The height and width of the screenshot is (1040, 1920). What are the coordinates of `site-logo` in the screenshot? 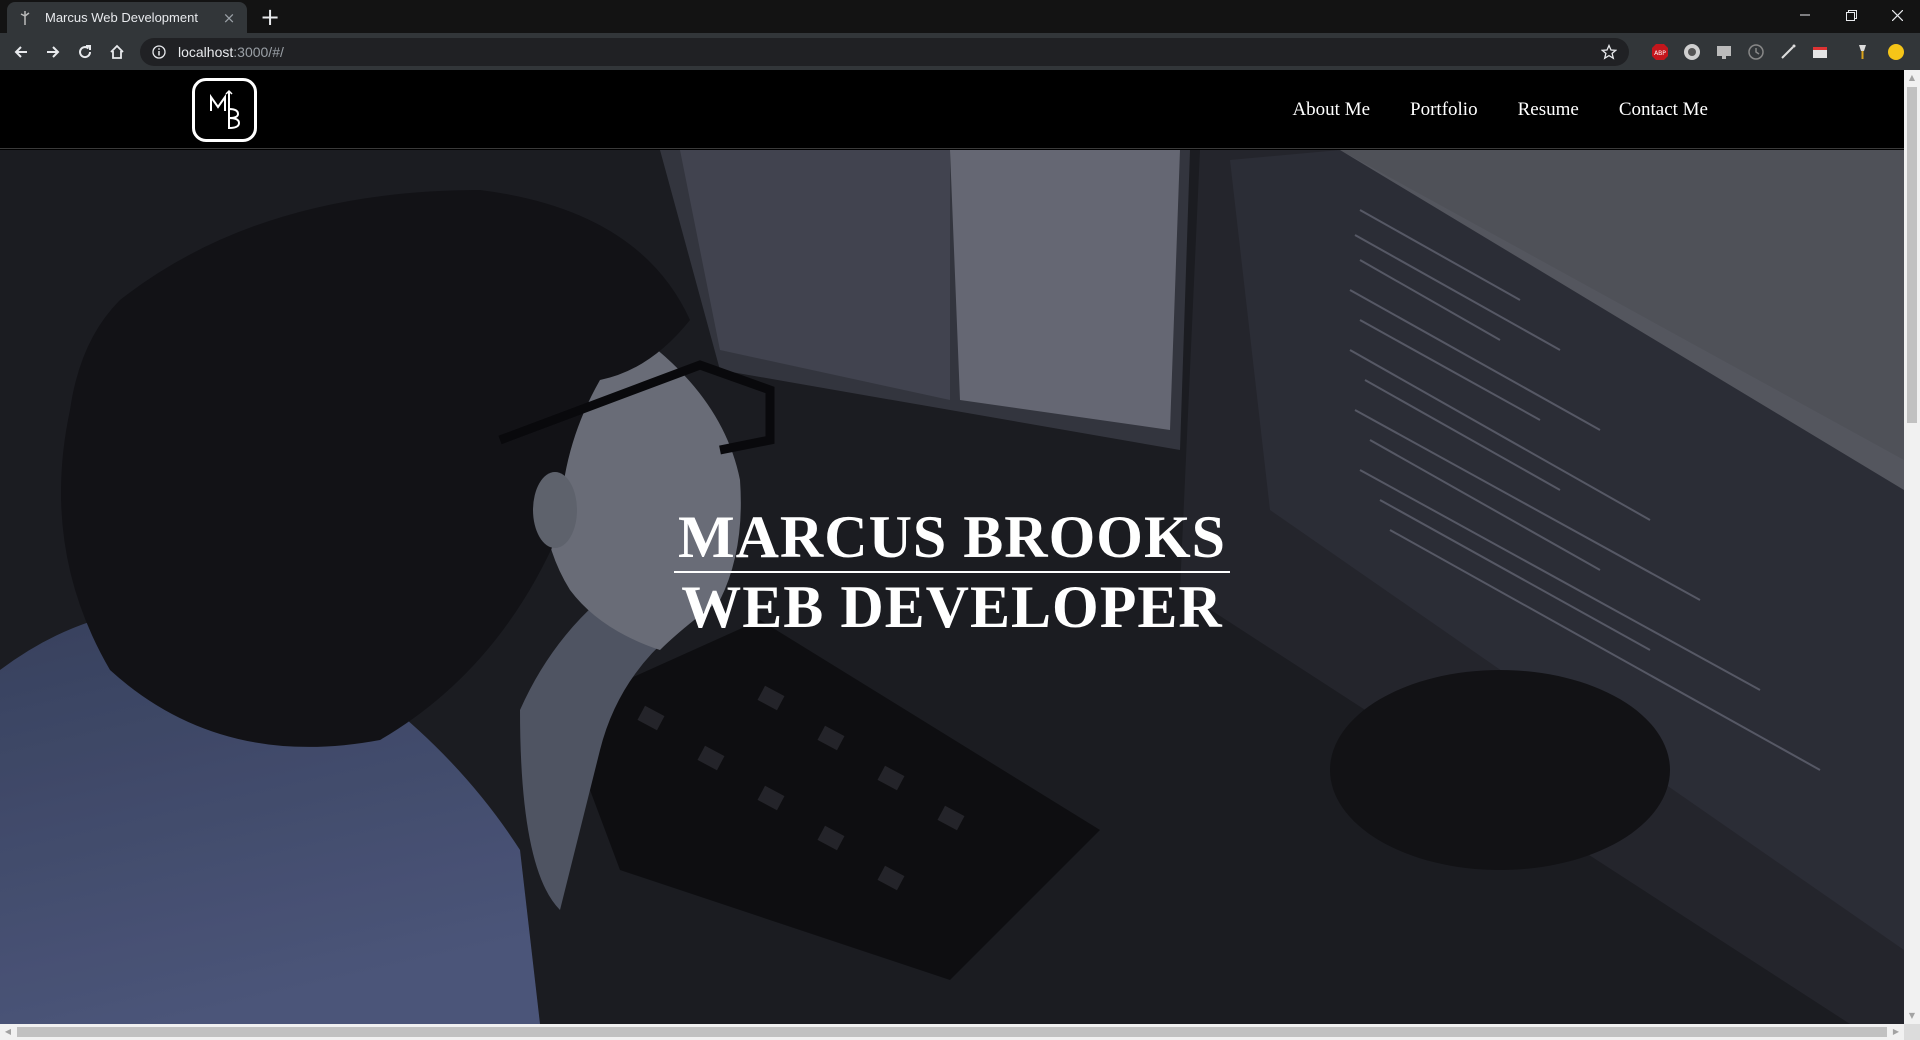 It's located at (224, 110).